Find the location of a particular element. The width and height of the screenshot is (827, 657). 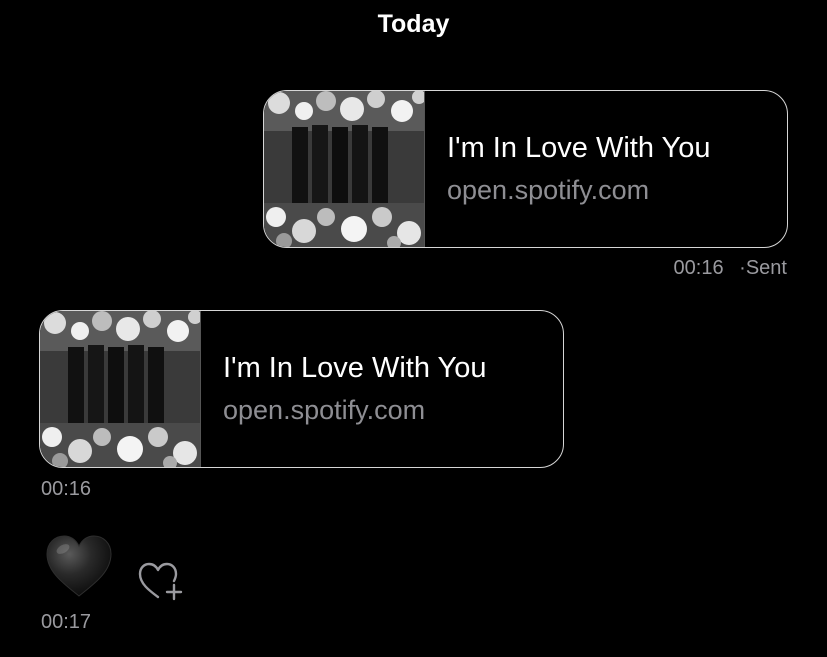

received-timestamp: 00:16 is located at coordinates (66, 489).